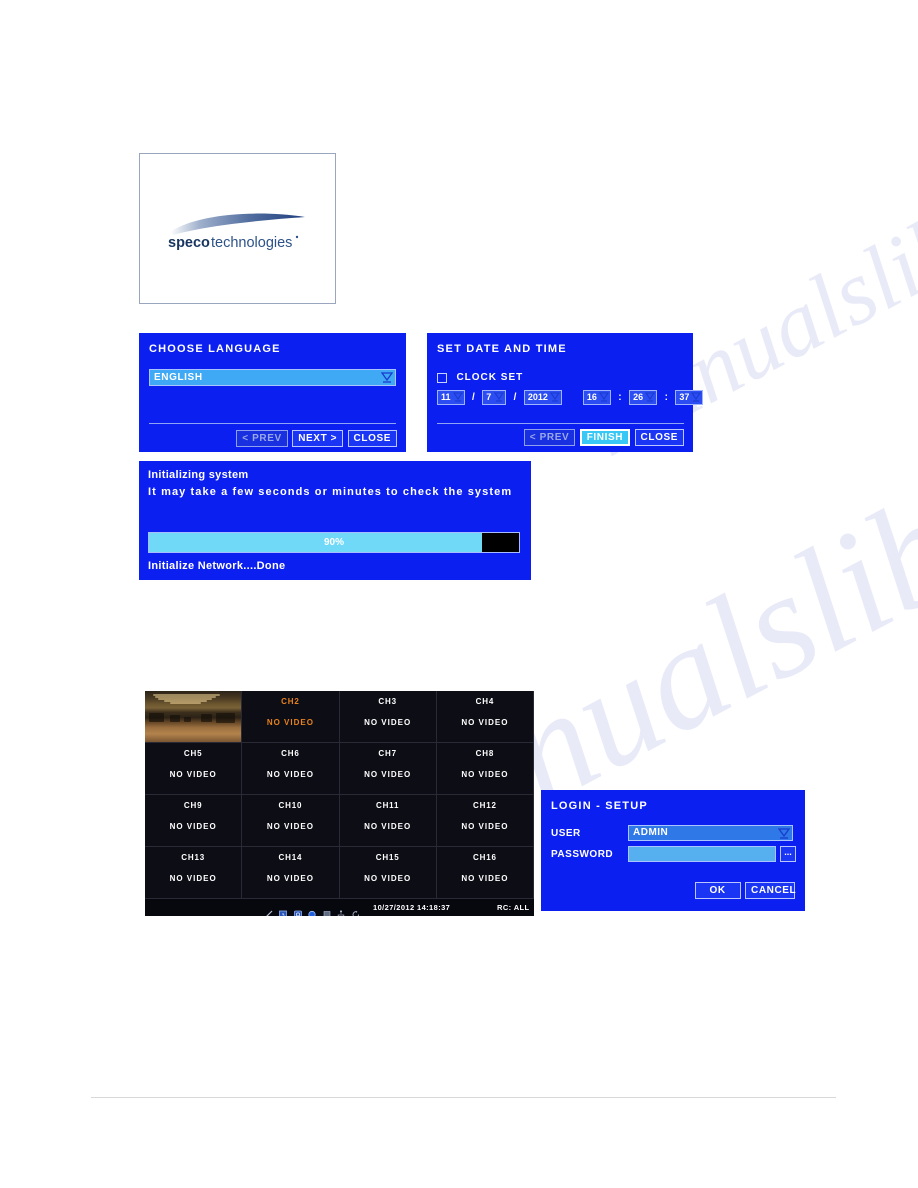 Image resolution: width=918 pixels, height=1188 pixels. I want to click on page-footer-divider, so click(463, 1097).